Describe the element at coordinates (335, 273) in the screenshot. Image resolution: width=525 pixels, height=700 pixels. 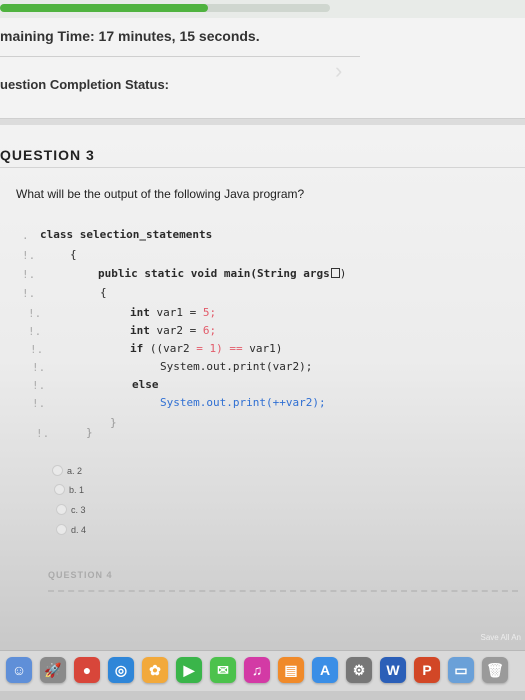
I see `unknown-char-icon` at that location.